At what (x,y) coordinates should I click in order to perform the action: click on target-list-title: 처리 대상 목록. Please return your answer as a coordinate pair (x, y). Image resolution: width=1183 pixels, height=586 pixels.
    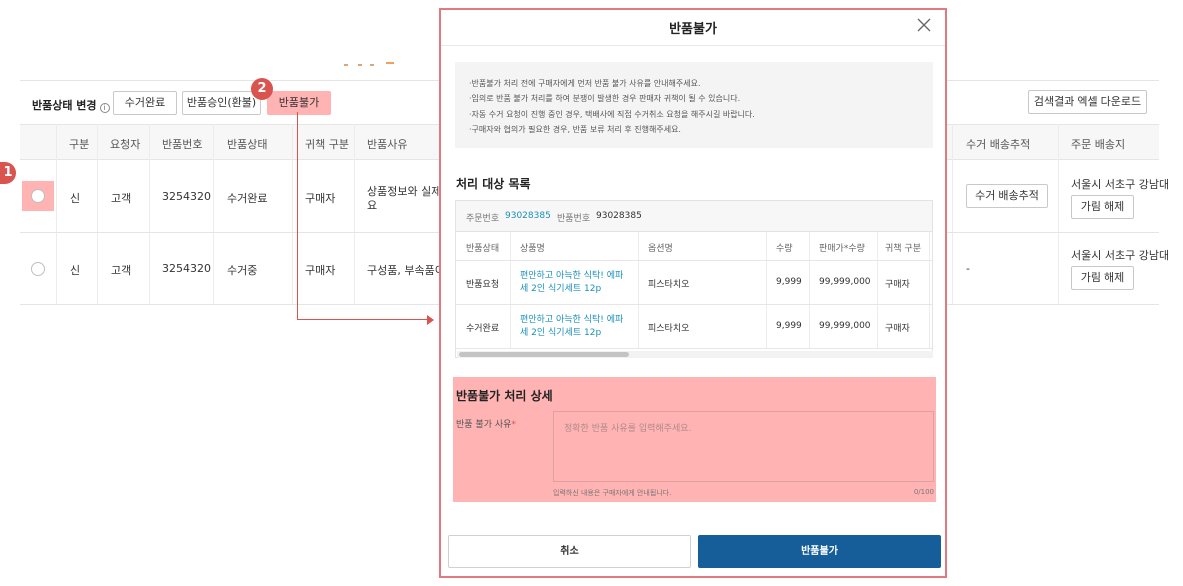
    Looking at the image, I should click on (493, 184).